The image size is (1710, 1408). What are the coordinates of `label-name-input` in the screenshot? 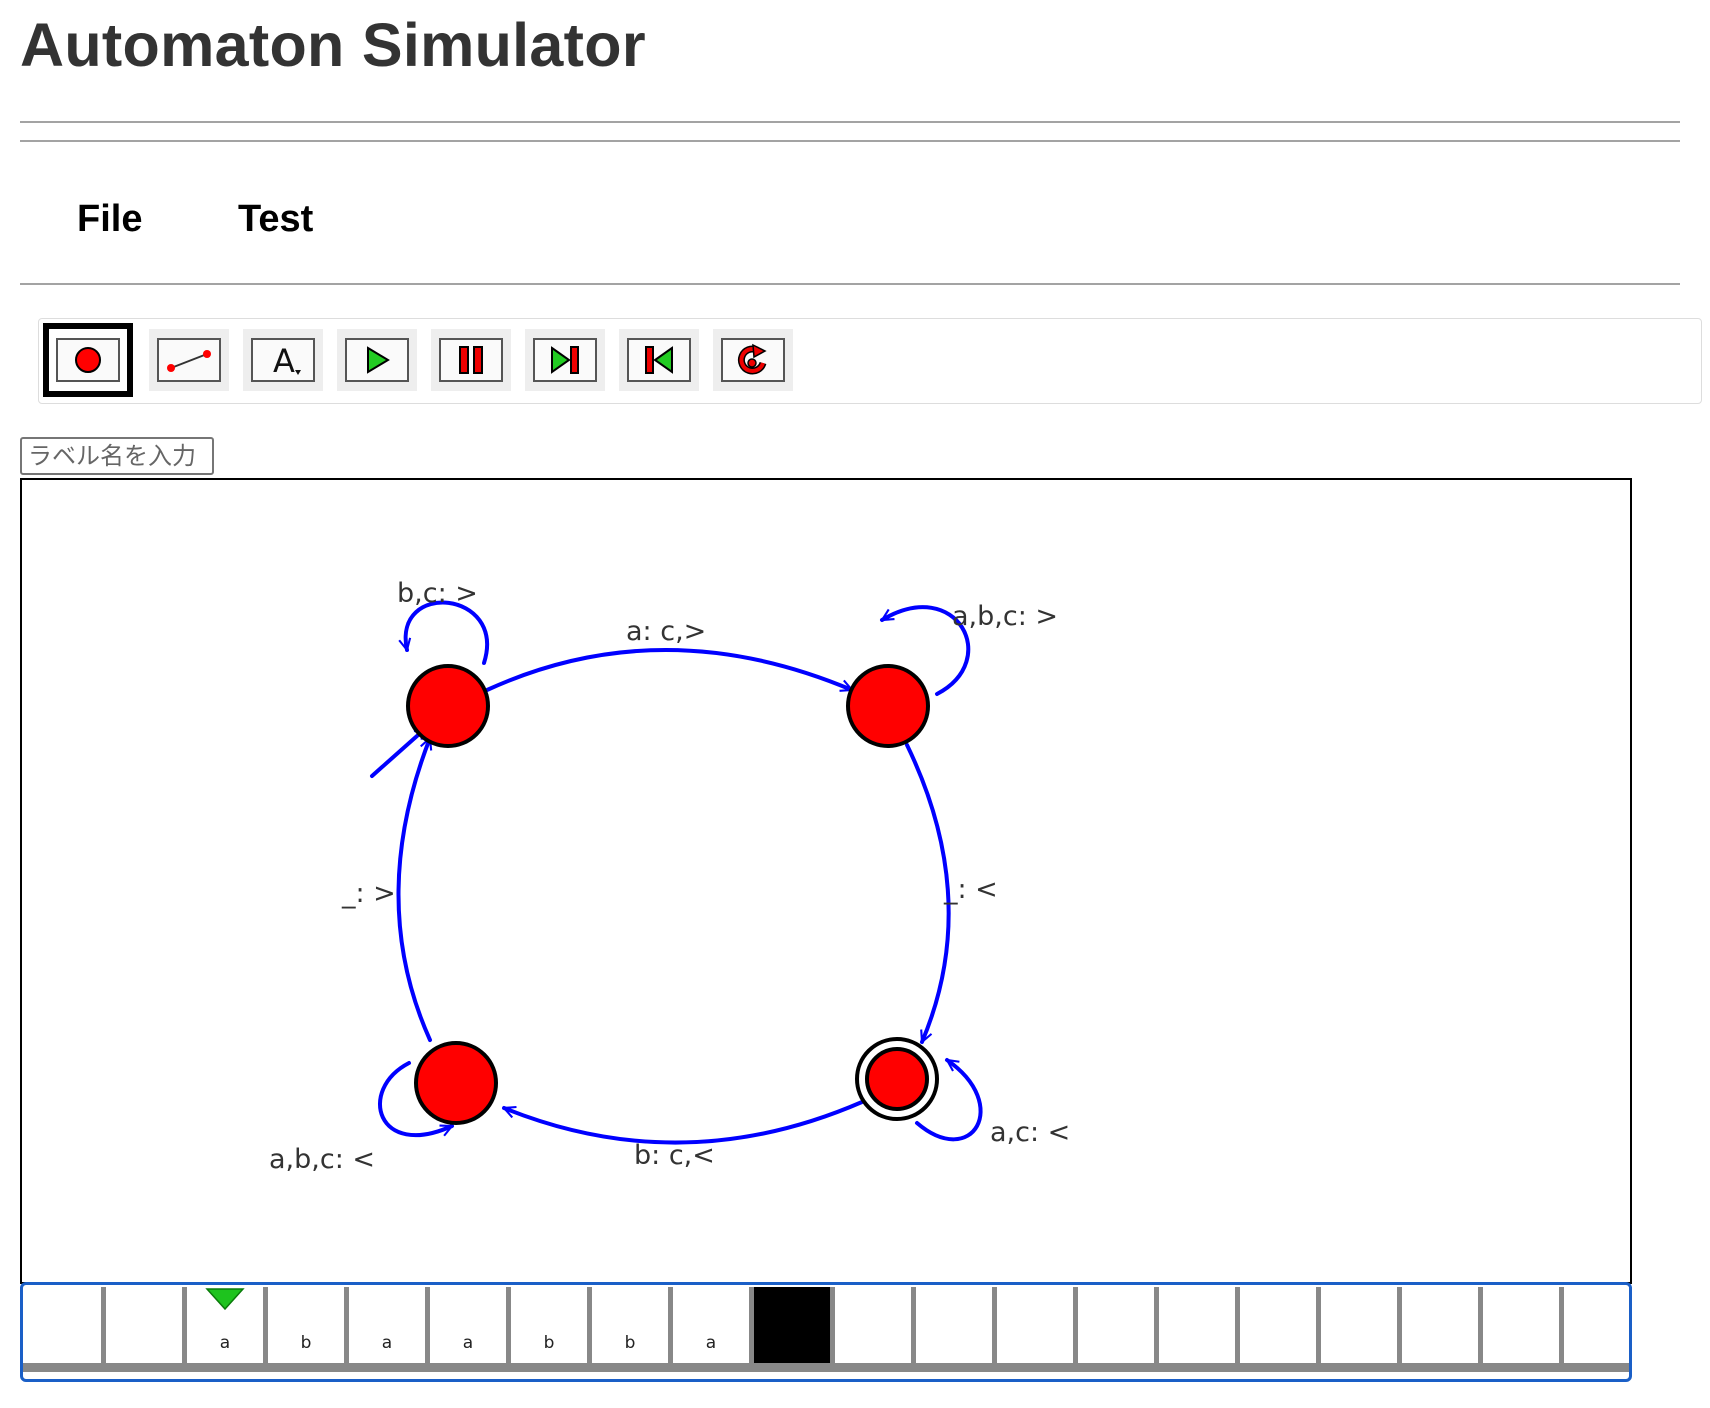 It's located at (117, 456).